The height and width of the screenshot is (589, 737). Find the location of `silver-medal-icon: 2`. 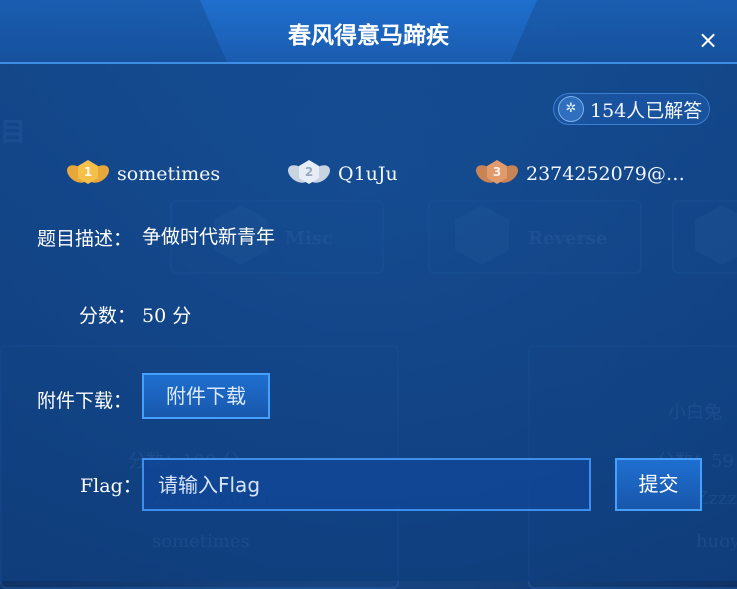

silver-medal-icon: 2 is located at coordinates (309, 174).